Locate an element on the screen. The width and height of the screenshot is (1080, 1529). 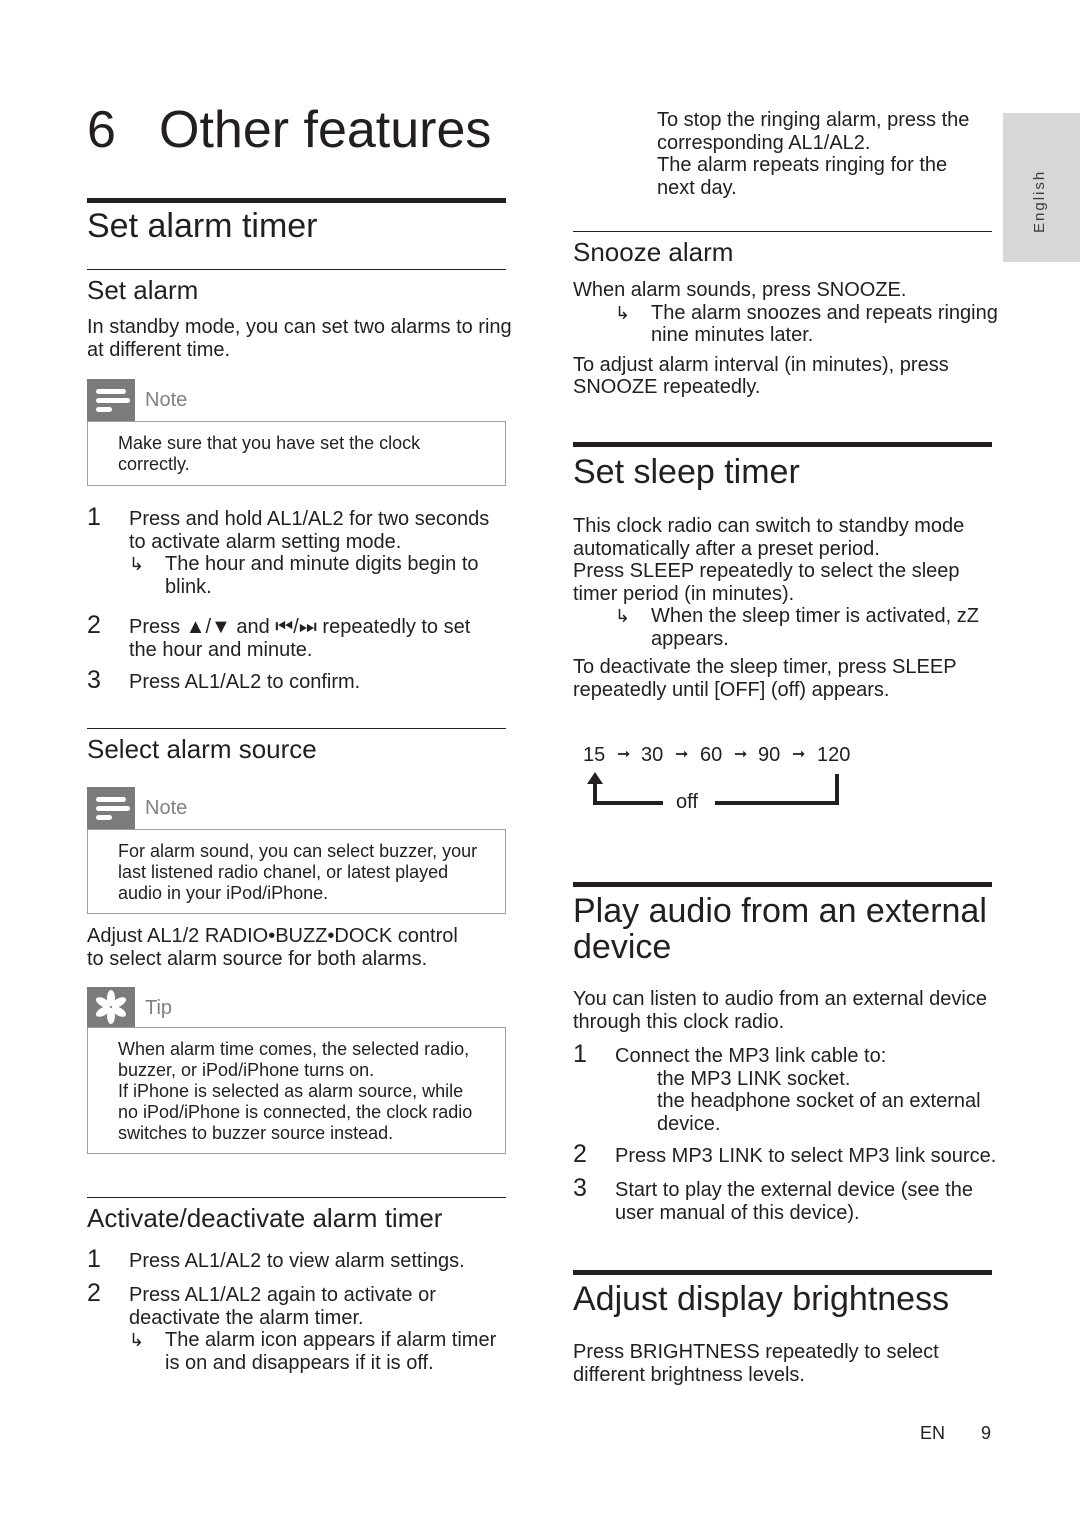
result-text: appears. is located at coordinates (690, 638).